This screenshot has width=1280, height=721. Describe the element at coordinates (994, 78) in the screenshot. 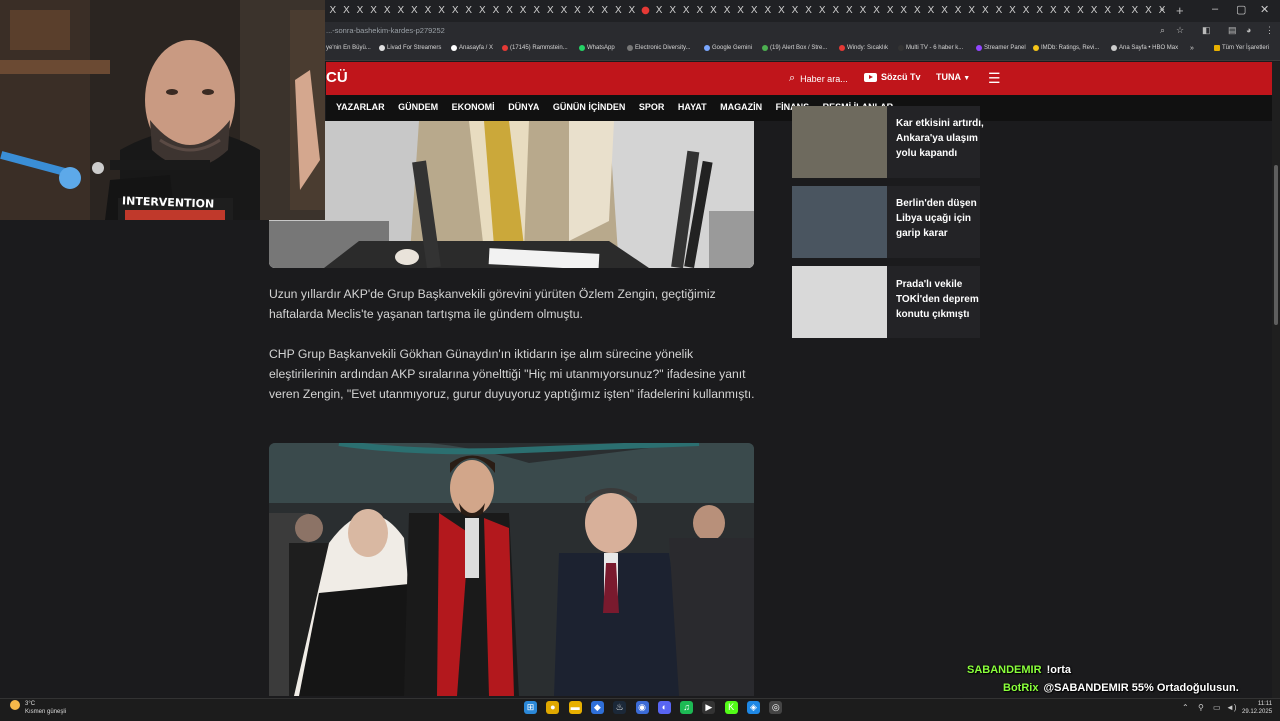

I see `hamburger-menu-icon: ☰` at that location.